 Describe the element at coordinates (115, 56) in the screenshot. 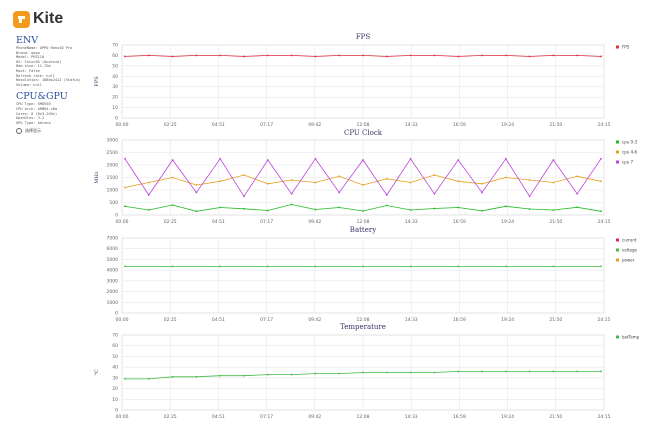

I see `y-tick-label: 60` at that location.